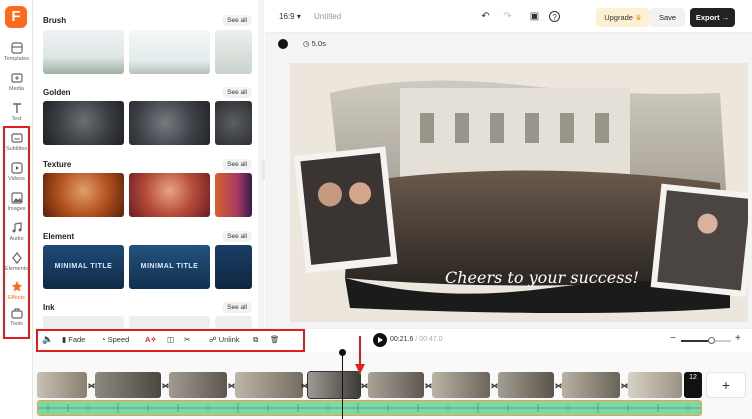 This screenshot has height=419, width=752. I want to click on subtitles-icon, so click(16, 138).